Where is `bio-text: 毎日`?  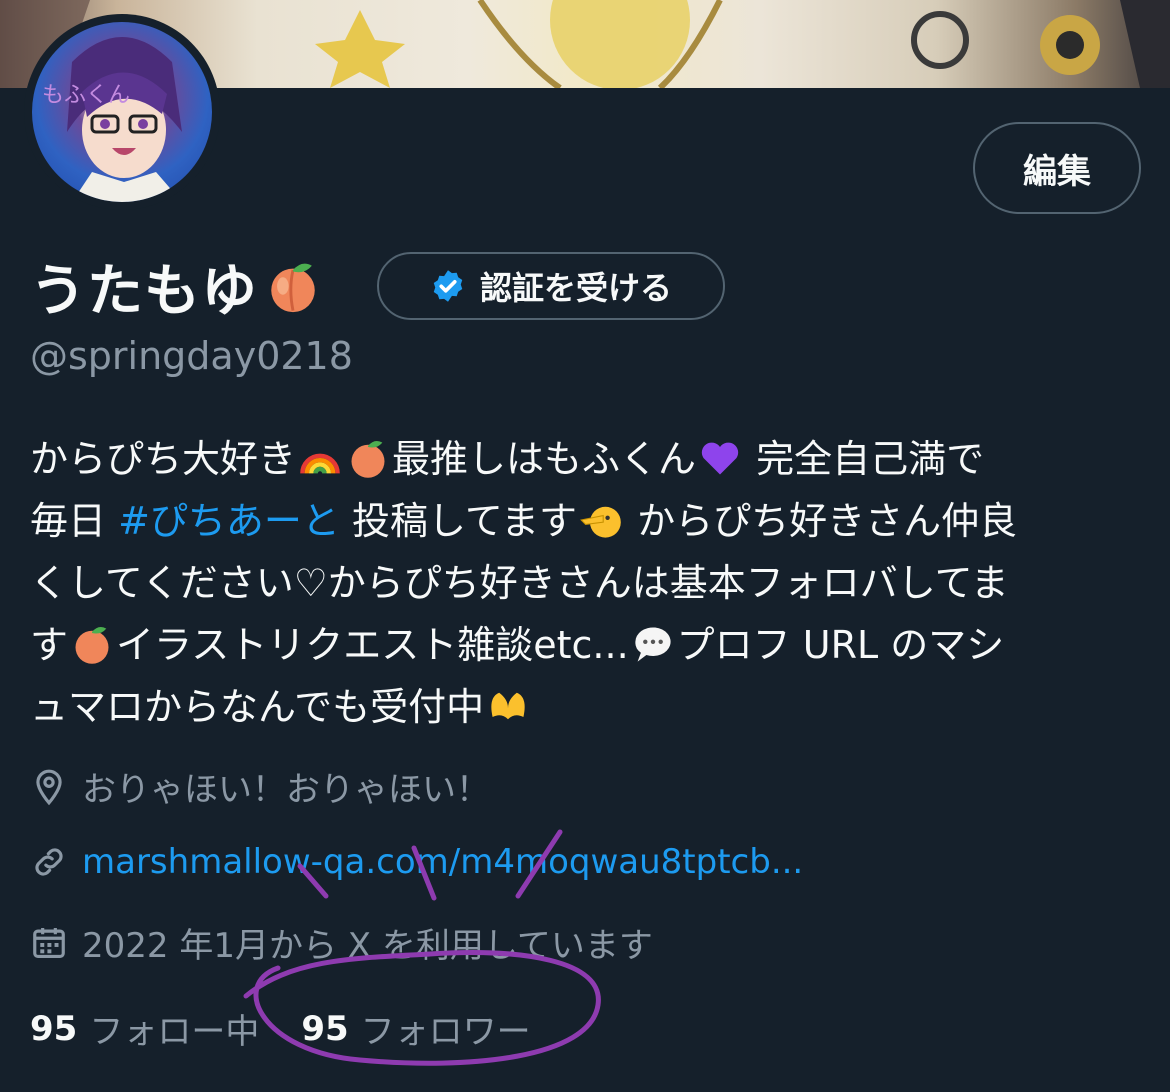
bio-text: 毎日 is located at coordinates (74, 521).